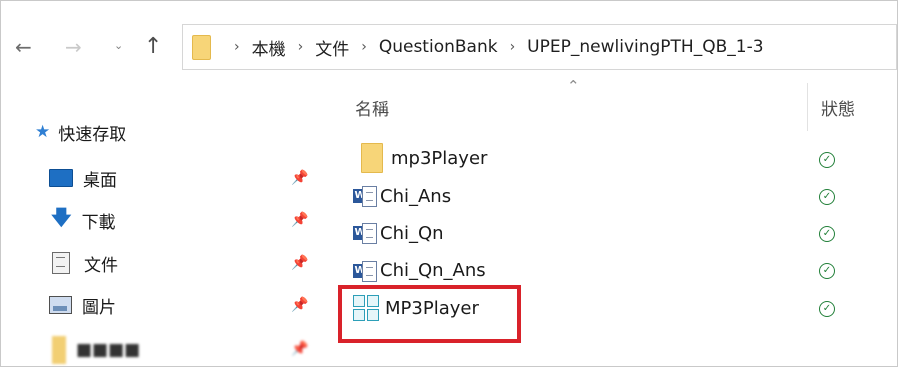  I want to click on up-arrow-icon: ↑, so click(153, 47).